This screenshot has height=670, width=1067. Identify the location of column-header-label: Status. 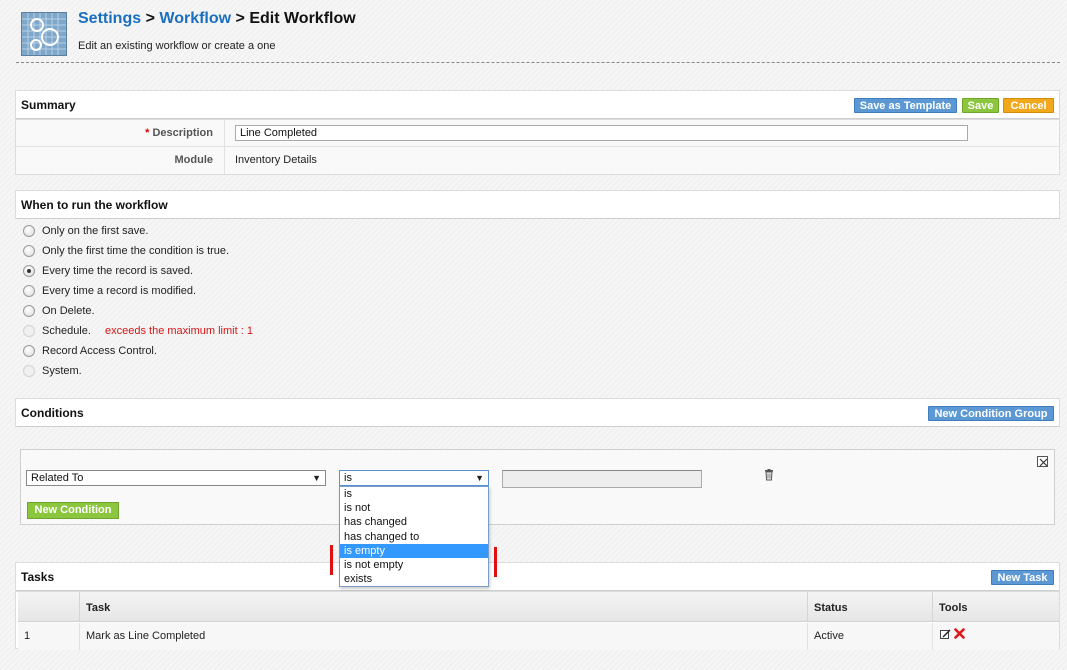
(831, 608).